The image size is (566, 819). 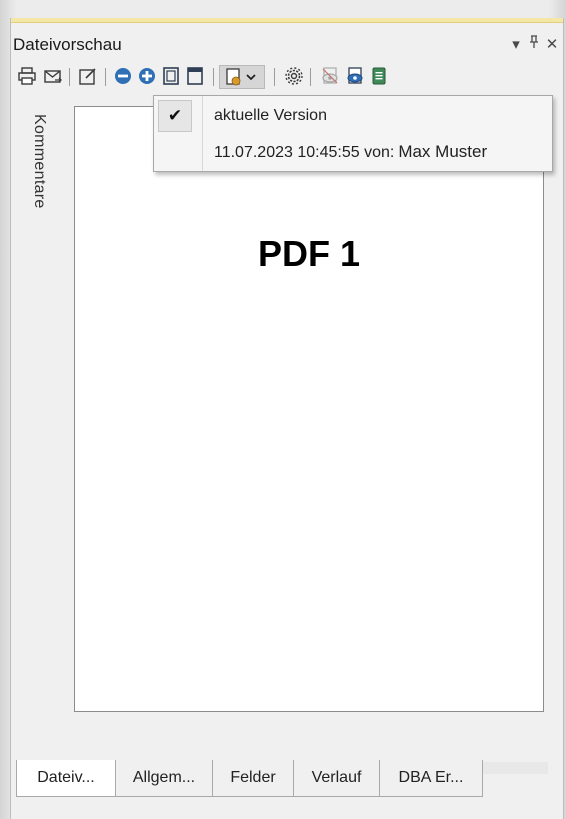 I want to click on panel-title: Dateivorschau, so click(x=67, y=44).